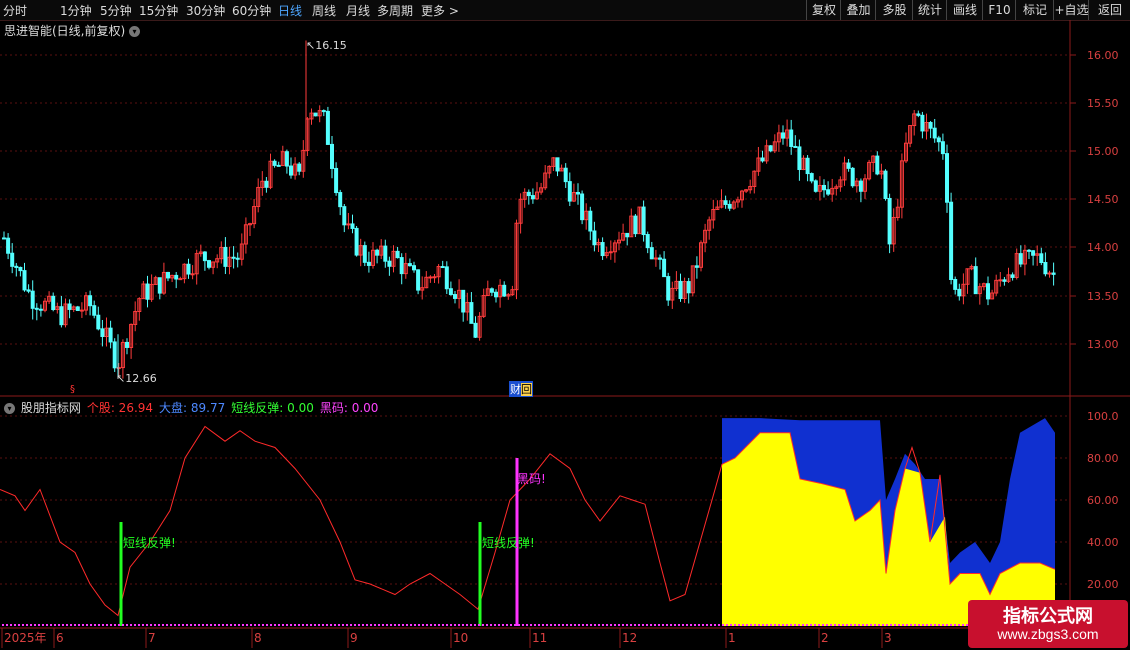  Describe the element at coordinates (1103, 344) in the screenshot. I see `price-axis-label: 13.00` at that location.